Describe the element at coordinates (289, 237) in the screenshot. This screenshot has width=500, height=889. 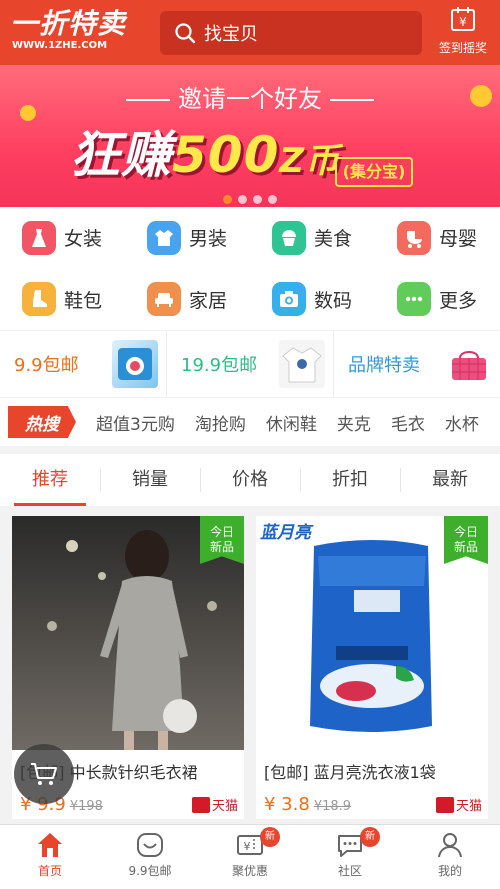
I see `cupcake-icon` at that location.